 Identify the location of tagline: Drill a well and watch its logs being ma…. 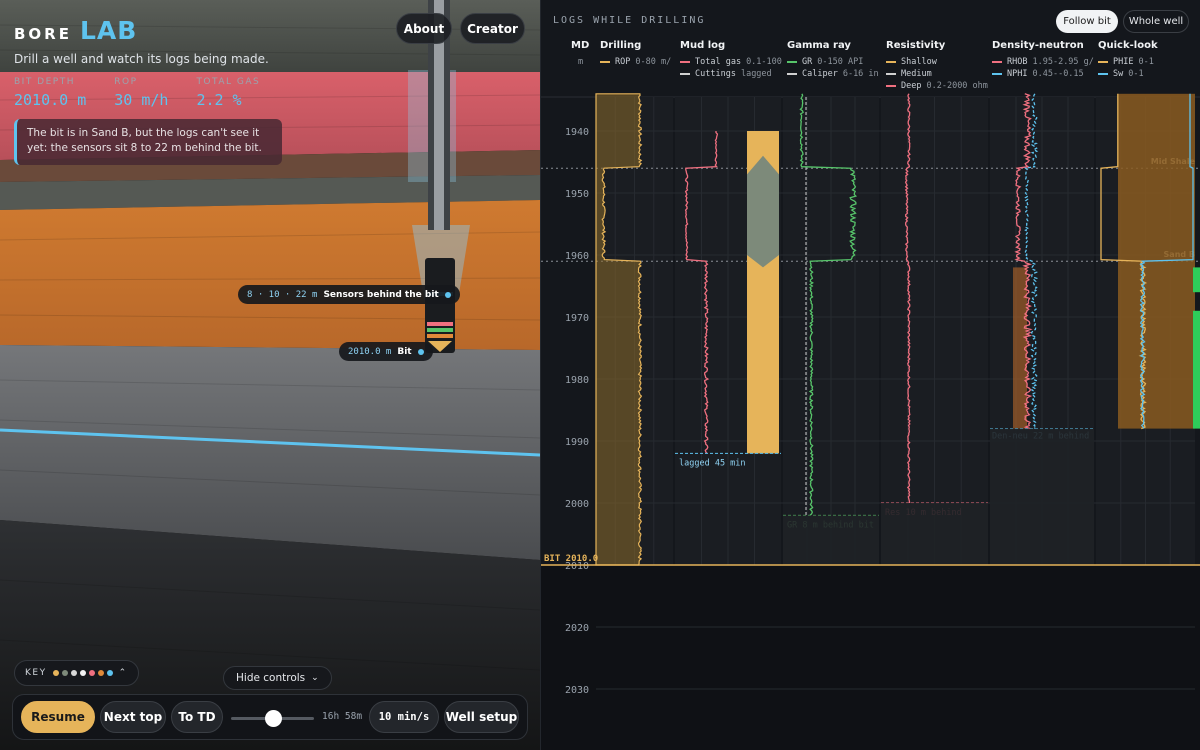
(141, 59).